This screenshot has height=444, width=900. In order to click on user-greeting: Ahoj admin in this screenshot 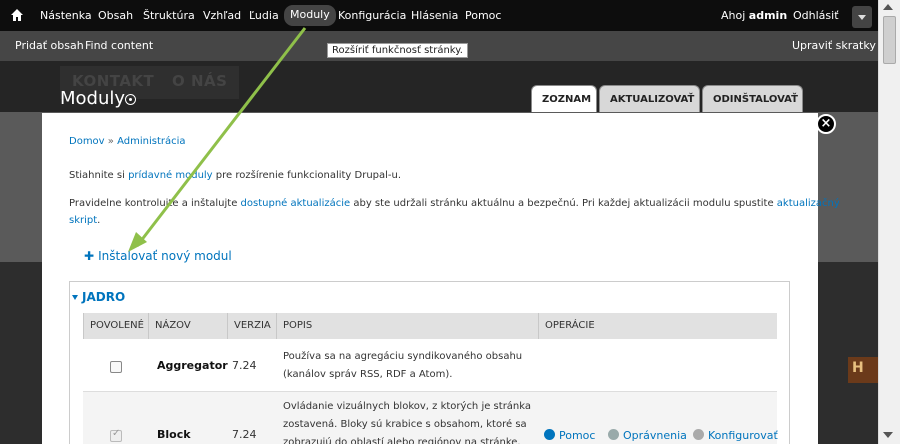, I will do `click(754, 15)`.